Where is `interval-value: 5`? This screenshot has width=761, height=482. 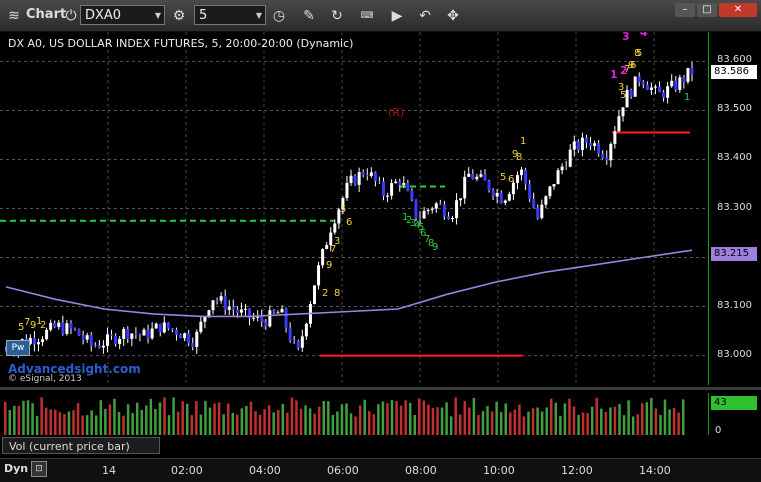
interval-value: 5 is located at coordinates (203, 15).